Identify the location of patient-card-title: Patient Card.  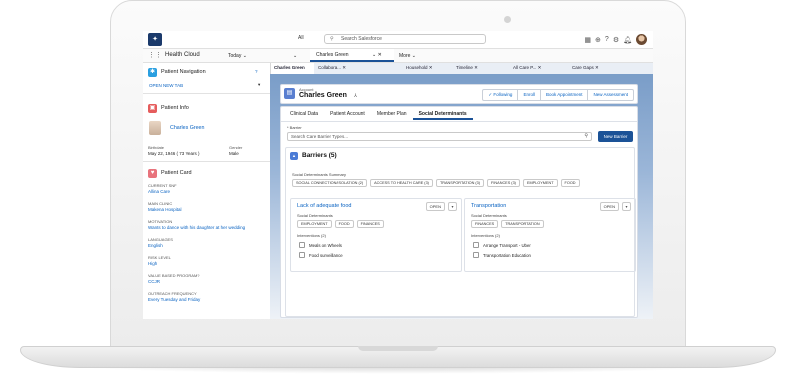
(176, 173).